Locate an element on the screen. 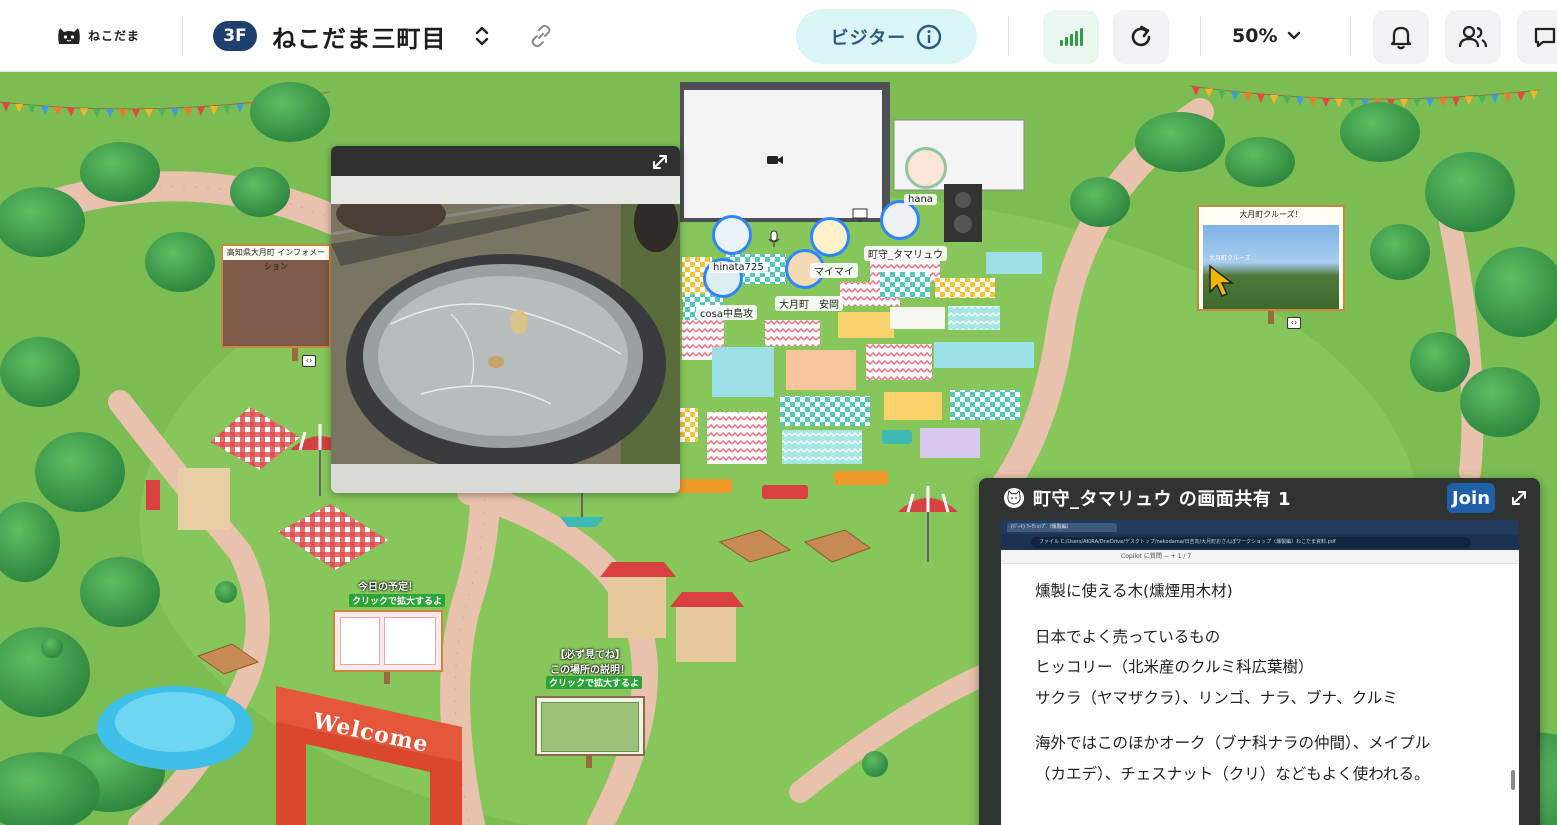 The height and width of the screenshot is (825, 1557). notifications-button is located at coordinates (1401, 37).